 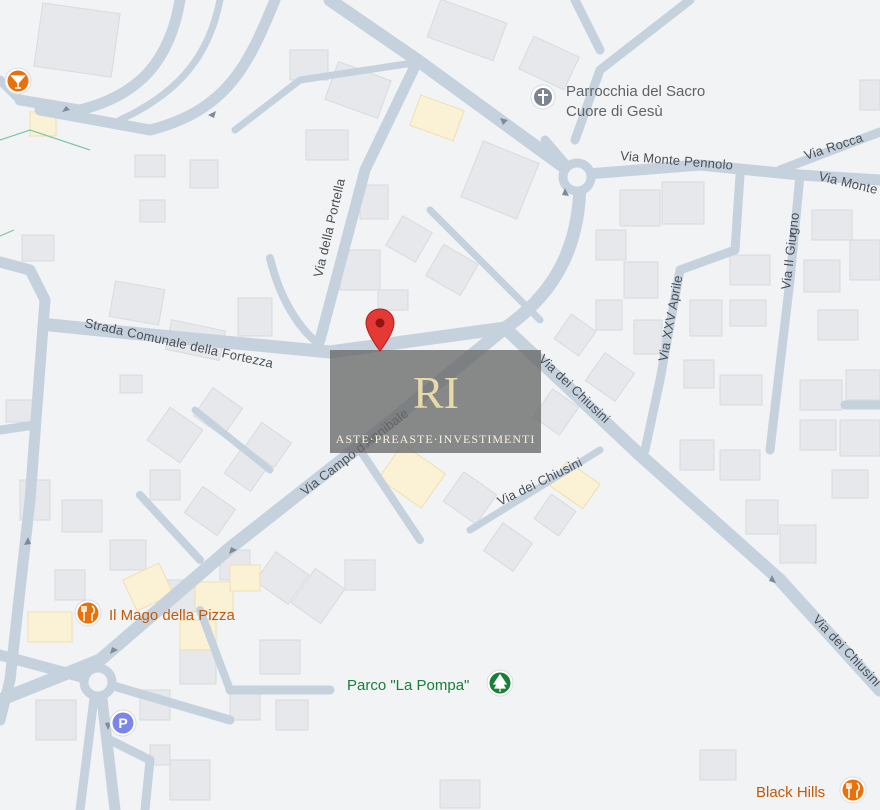 I want to click on park-label: Parco "La Pompa", so click(x=408, y=685).